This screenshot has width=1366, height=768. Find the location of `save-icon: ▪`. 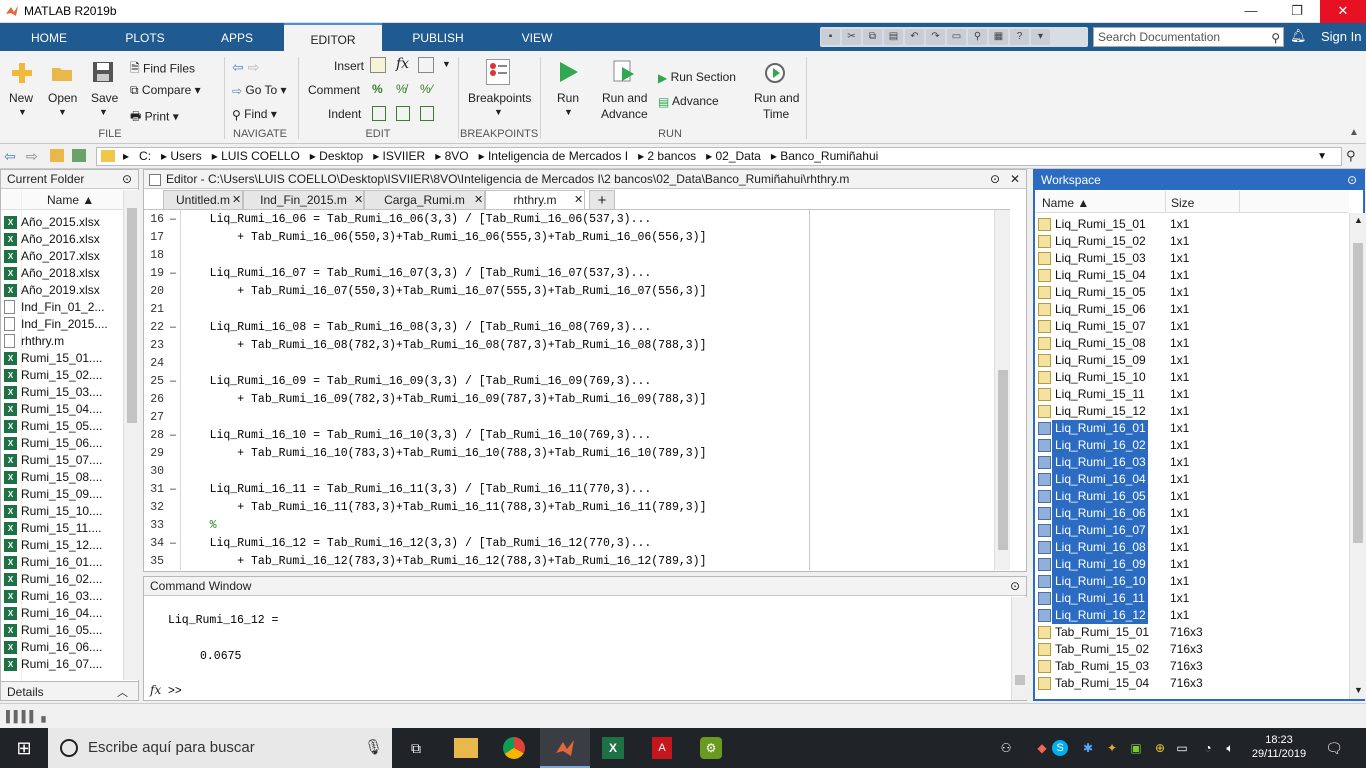

save-icon: ▪ is located at coordinates (830, 37).